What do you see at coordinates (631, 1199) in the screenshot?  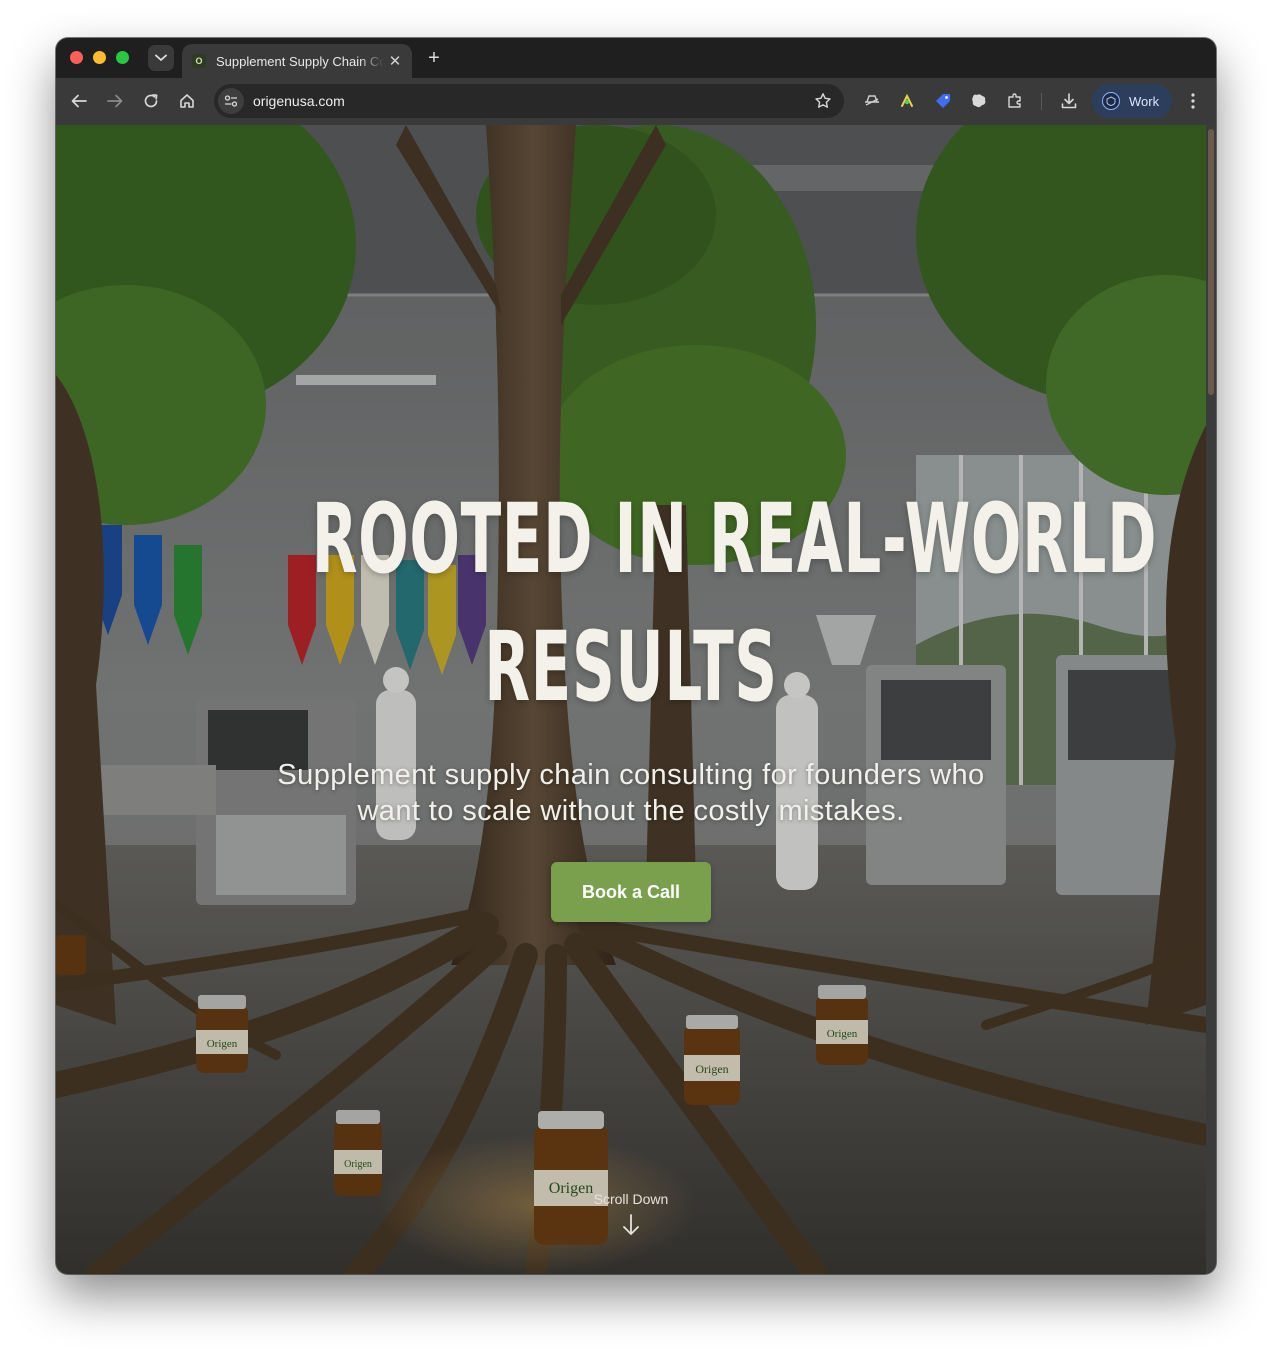 I see `scroll-down-label: Scroll Down` at bounding box center [631, 1199].